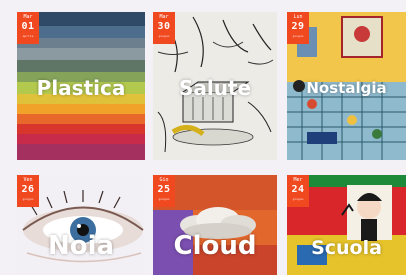  I want to click on badge-weekday: Gio, so click(164, 180).